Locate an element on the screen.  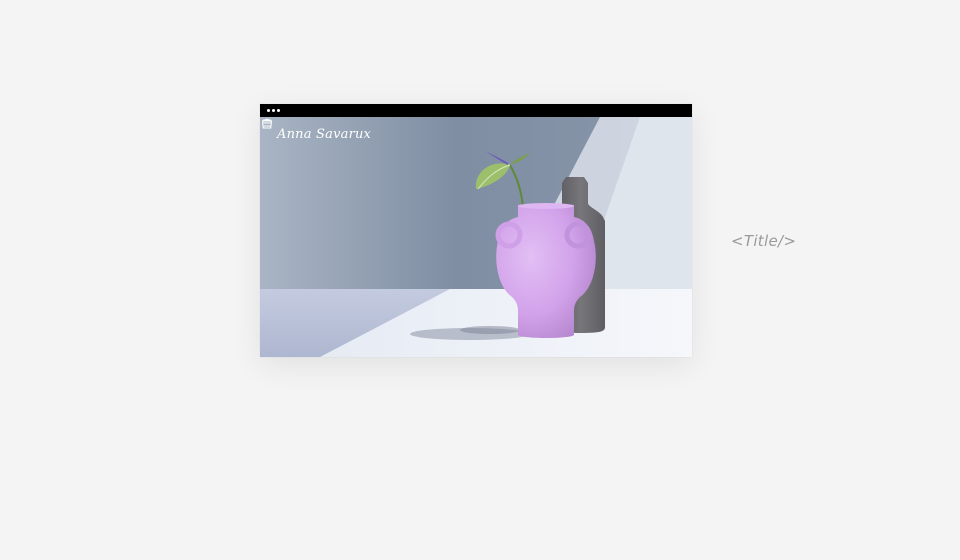
title-placeholder: <Title/> is located at coordinates (764, 241).